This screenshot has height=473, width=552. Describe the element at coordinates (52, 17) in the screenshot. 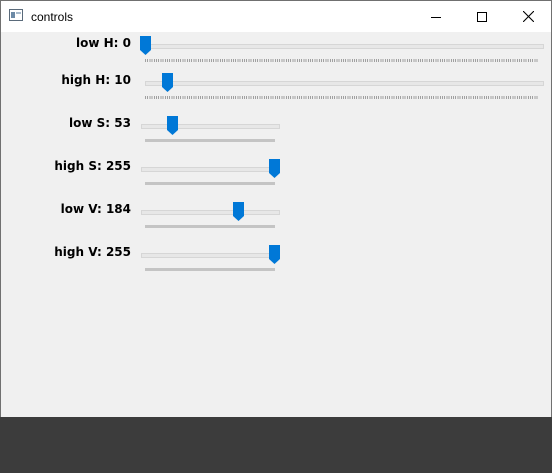

I see `window-title: controls` at that location.